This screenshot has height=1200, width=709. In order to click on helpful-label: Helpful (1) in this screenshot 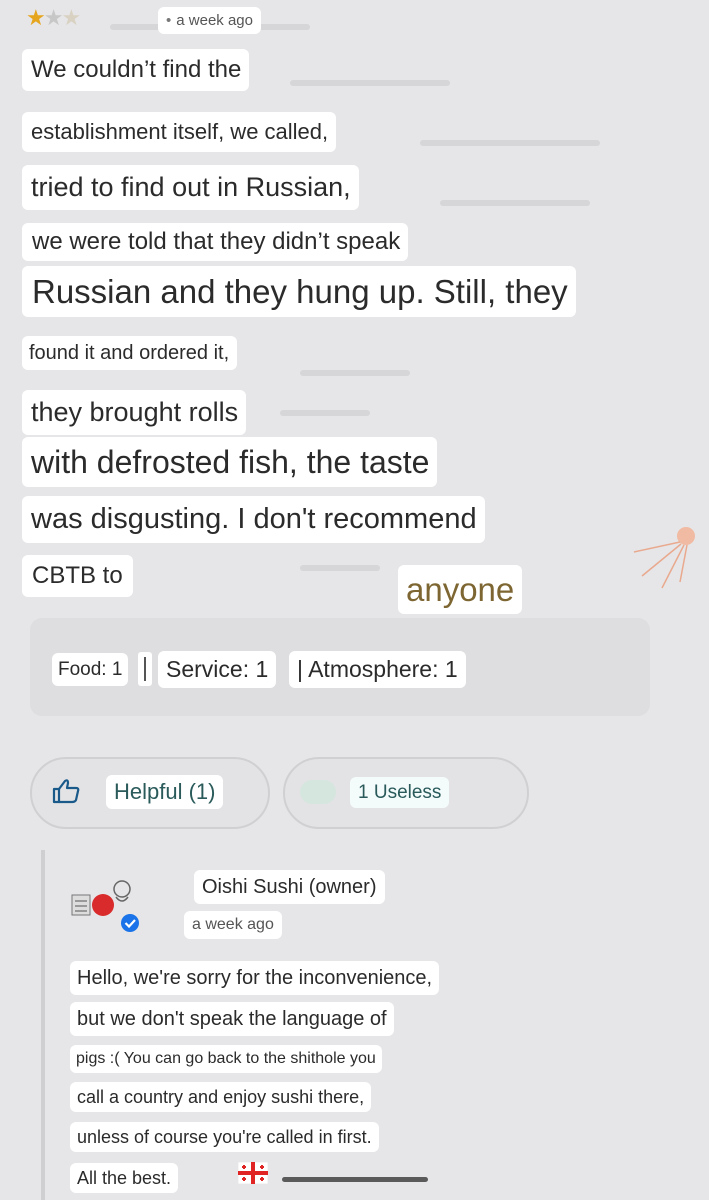, I will do `click(165, 792)`.